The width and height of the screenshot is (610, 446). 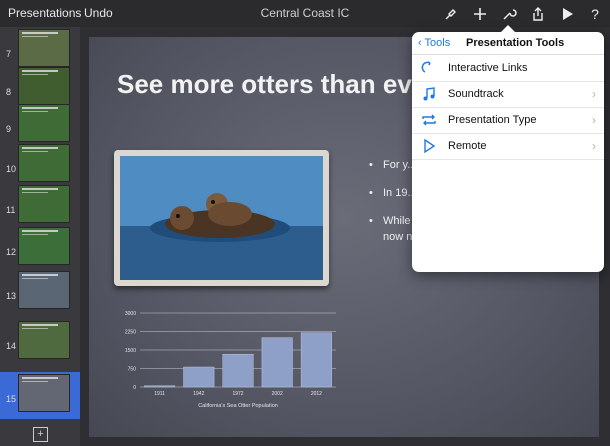 I want to click on x-tick-label: 1972, so click(x=237, y=394).